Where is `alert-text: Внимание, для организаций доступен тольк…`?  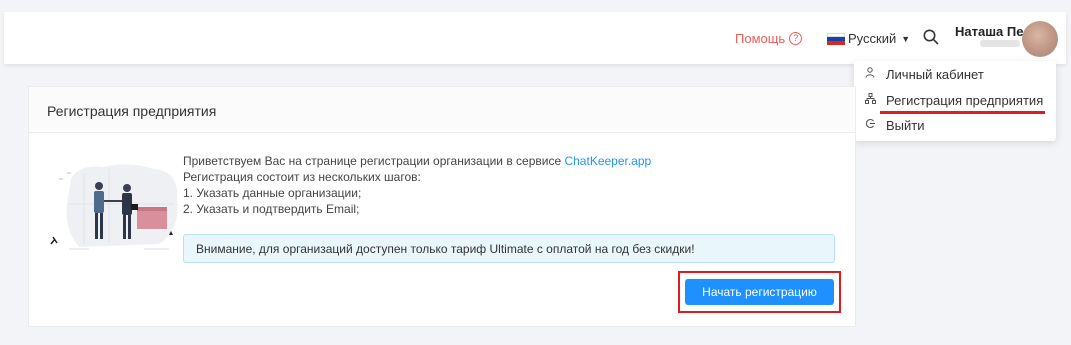 alert-text: Внимание, для организаций доступен тольк… is located at coordinates (445, 248).